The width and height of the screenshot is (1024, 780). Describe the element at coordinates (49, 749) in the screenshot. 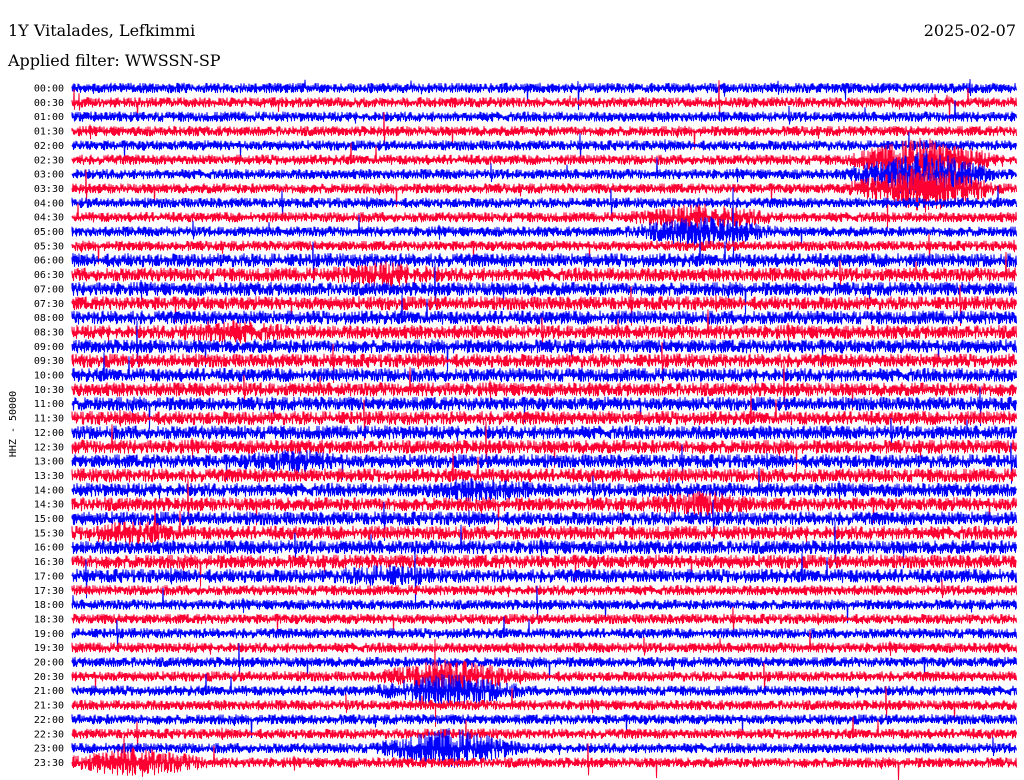

I see `time-label: 23:00` at that location.